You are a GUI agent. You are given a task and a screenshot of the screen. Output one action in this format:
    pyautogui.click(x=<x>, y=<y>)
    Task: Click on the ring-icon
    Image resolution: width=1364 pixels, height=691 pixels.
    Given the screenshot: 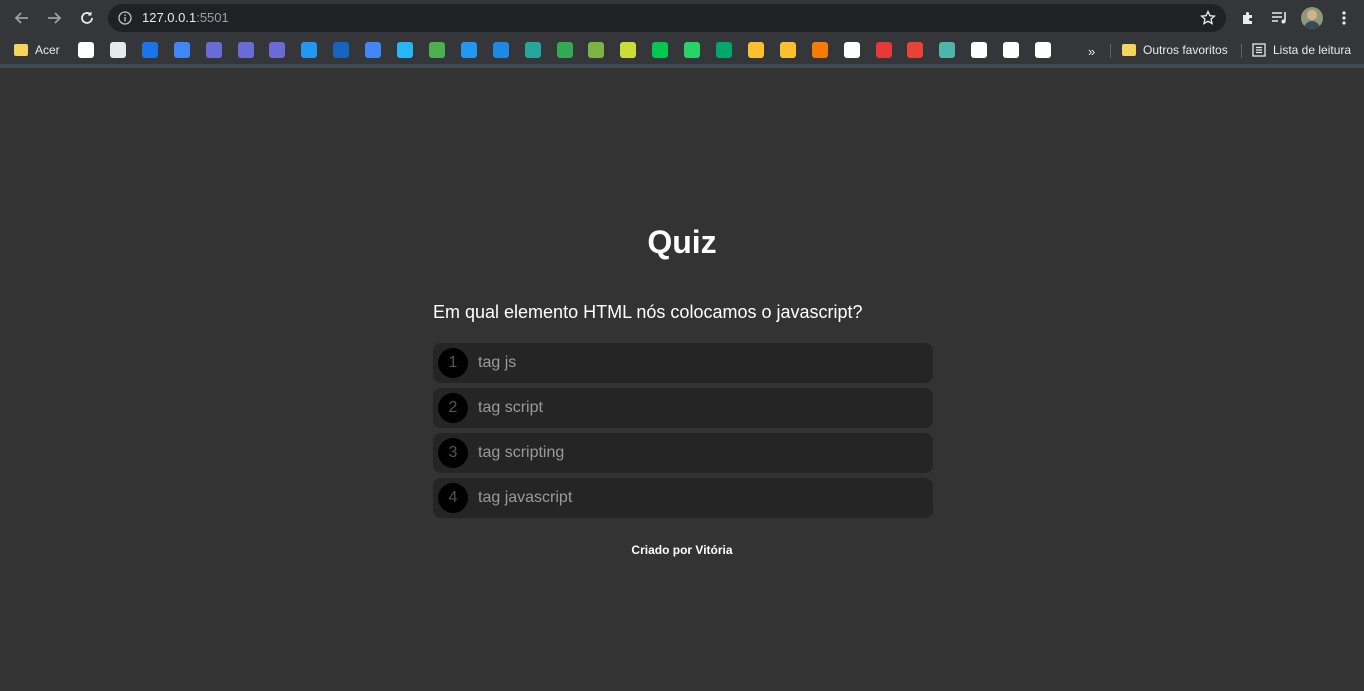 What is the action you would take?
    pyautogui.click(x=628, y=50)
    